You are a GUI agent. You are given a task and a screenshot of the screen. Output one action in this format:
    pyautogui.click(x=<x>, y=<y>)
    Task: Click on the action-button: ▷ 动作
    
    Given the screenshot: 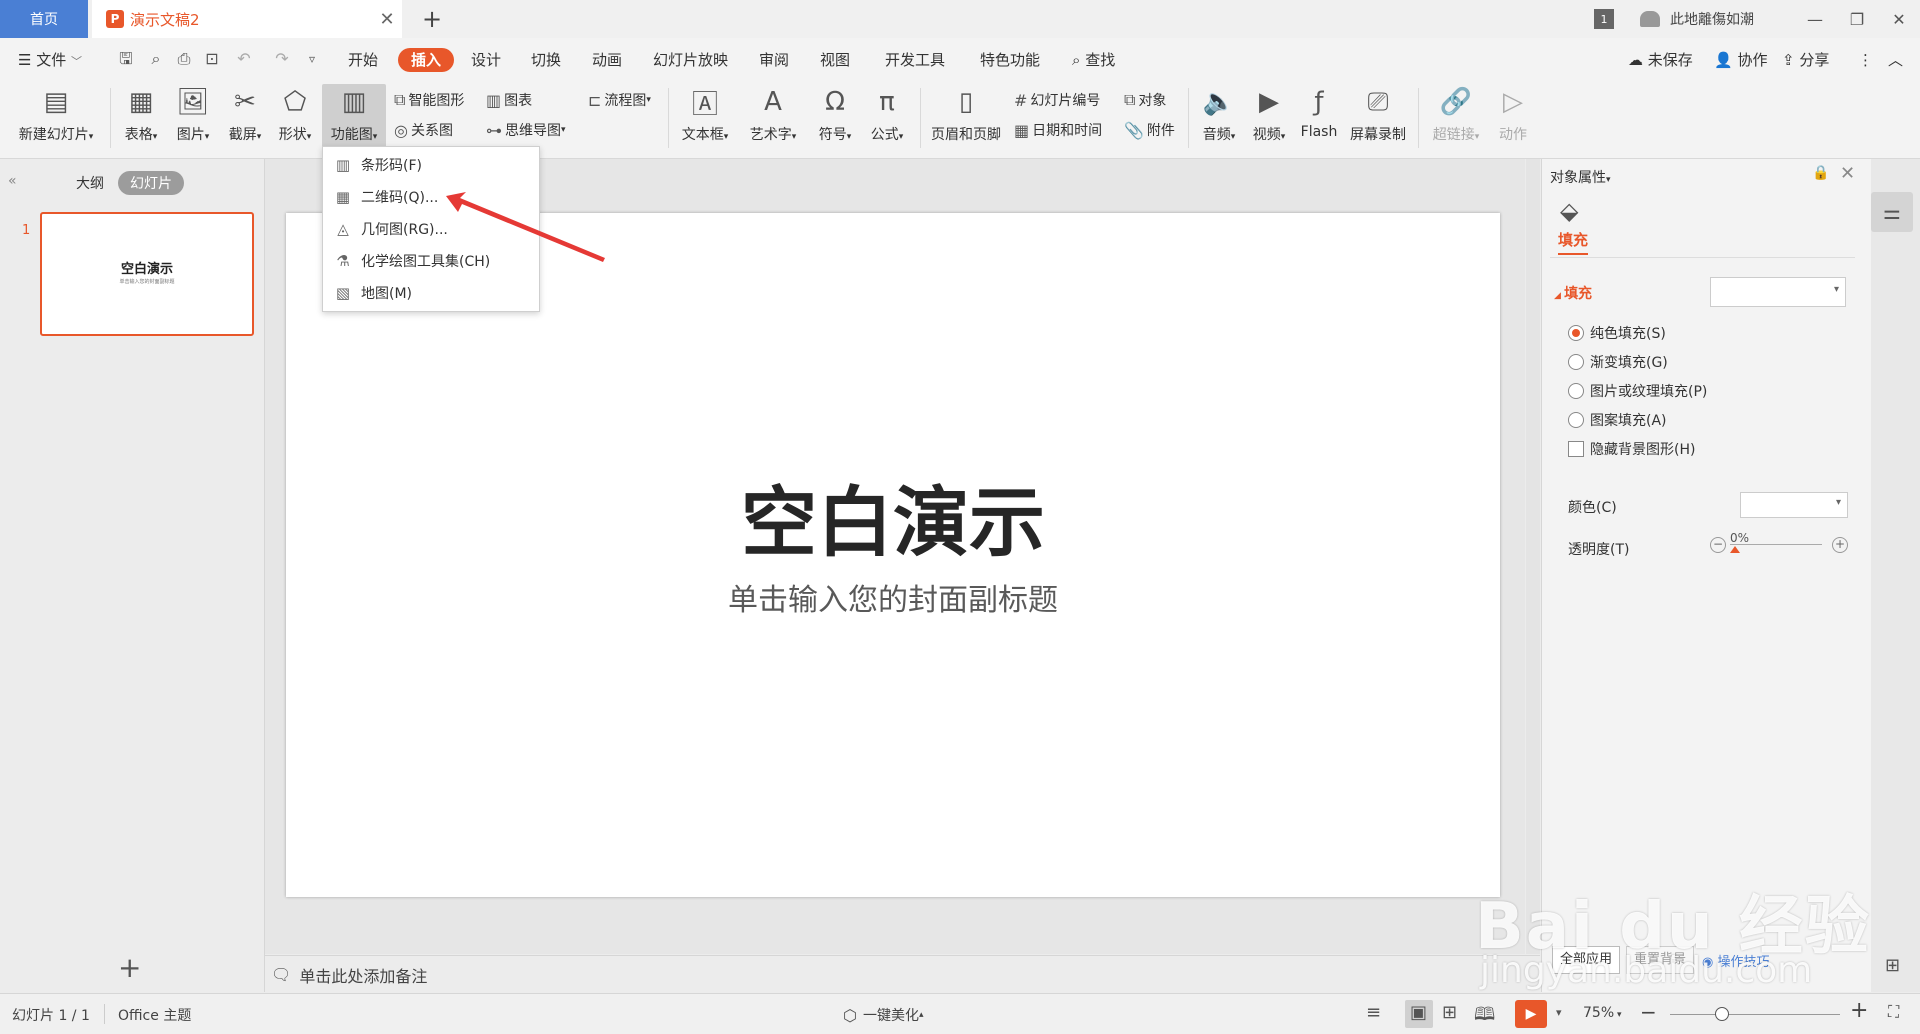 What is the action you would take?
    pyautogui.click(x=1513, y=118)
    